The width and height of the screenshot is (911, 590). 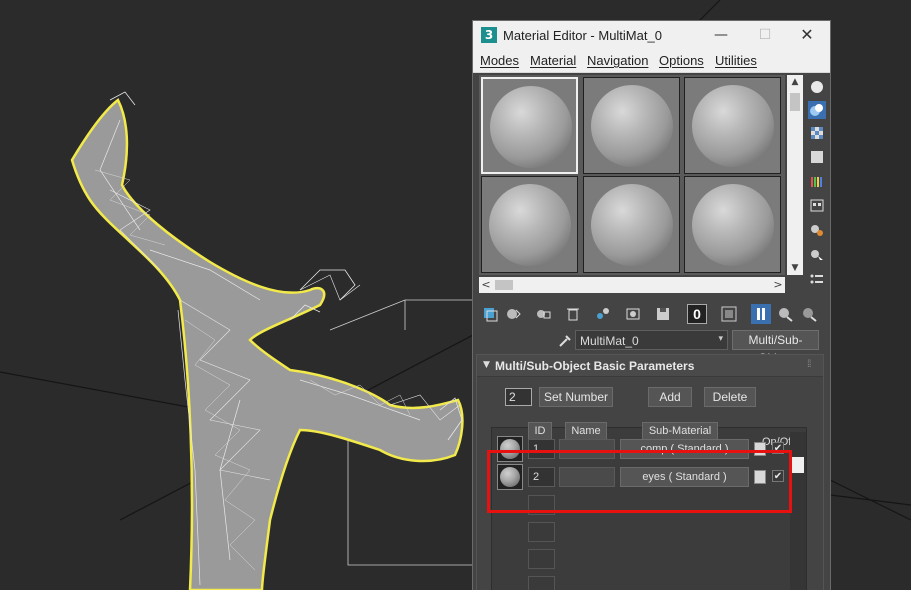 I want to click on delete-button: Delete, so click(x=730, y=397).